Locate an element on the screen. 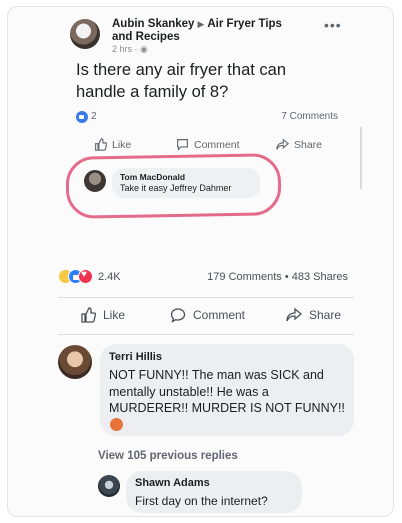 This screenshot has height=523, width=402. author-name: Aubin Skankey is located at coordinates (153, 24).